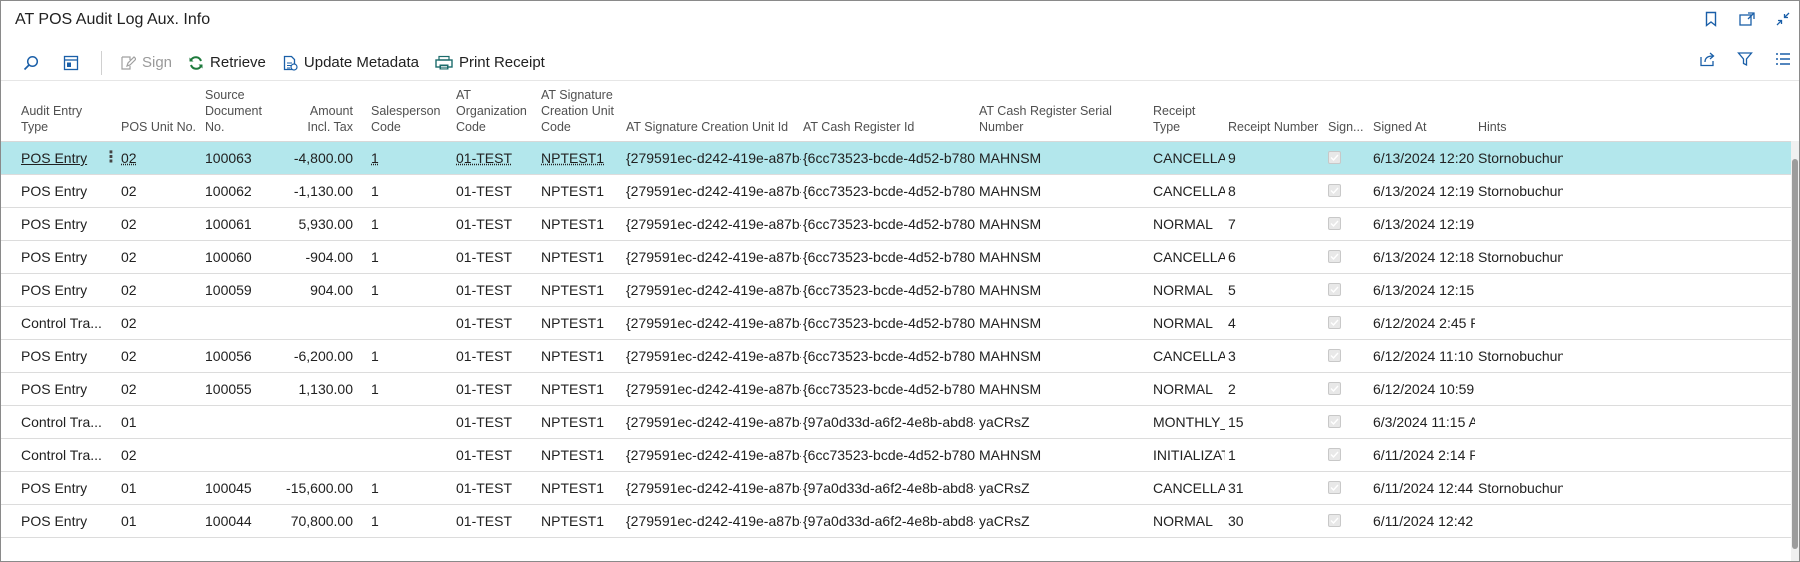 The image size is (1800, 562). I want to click on collapse-icon, so click(1783, 19).